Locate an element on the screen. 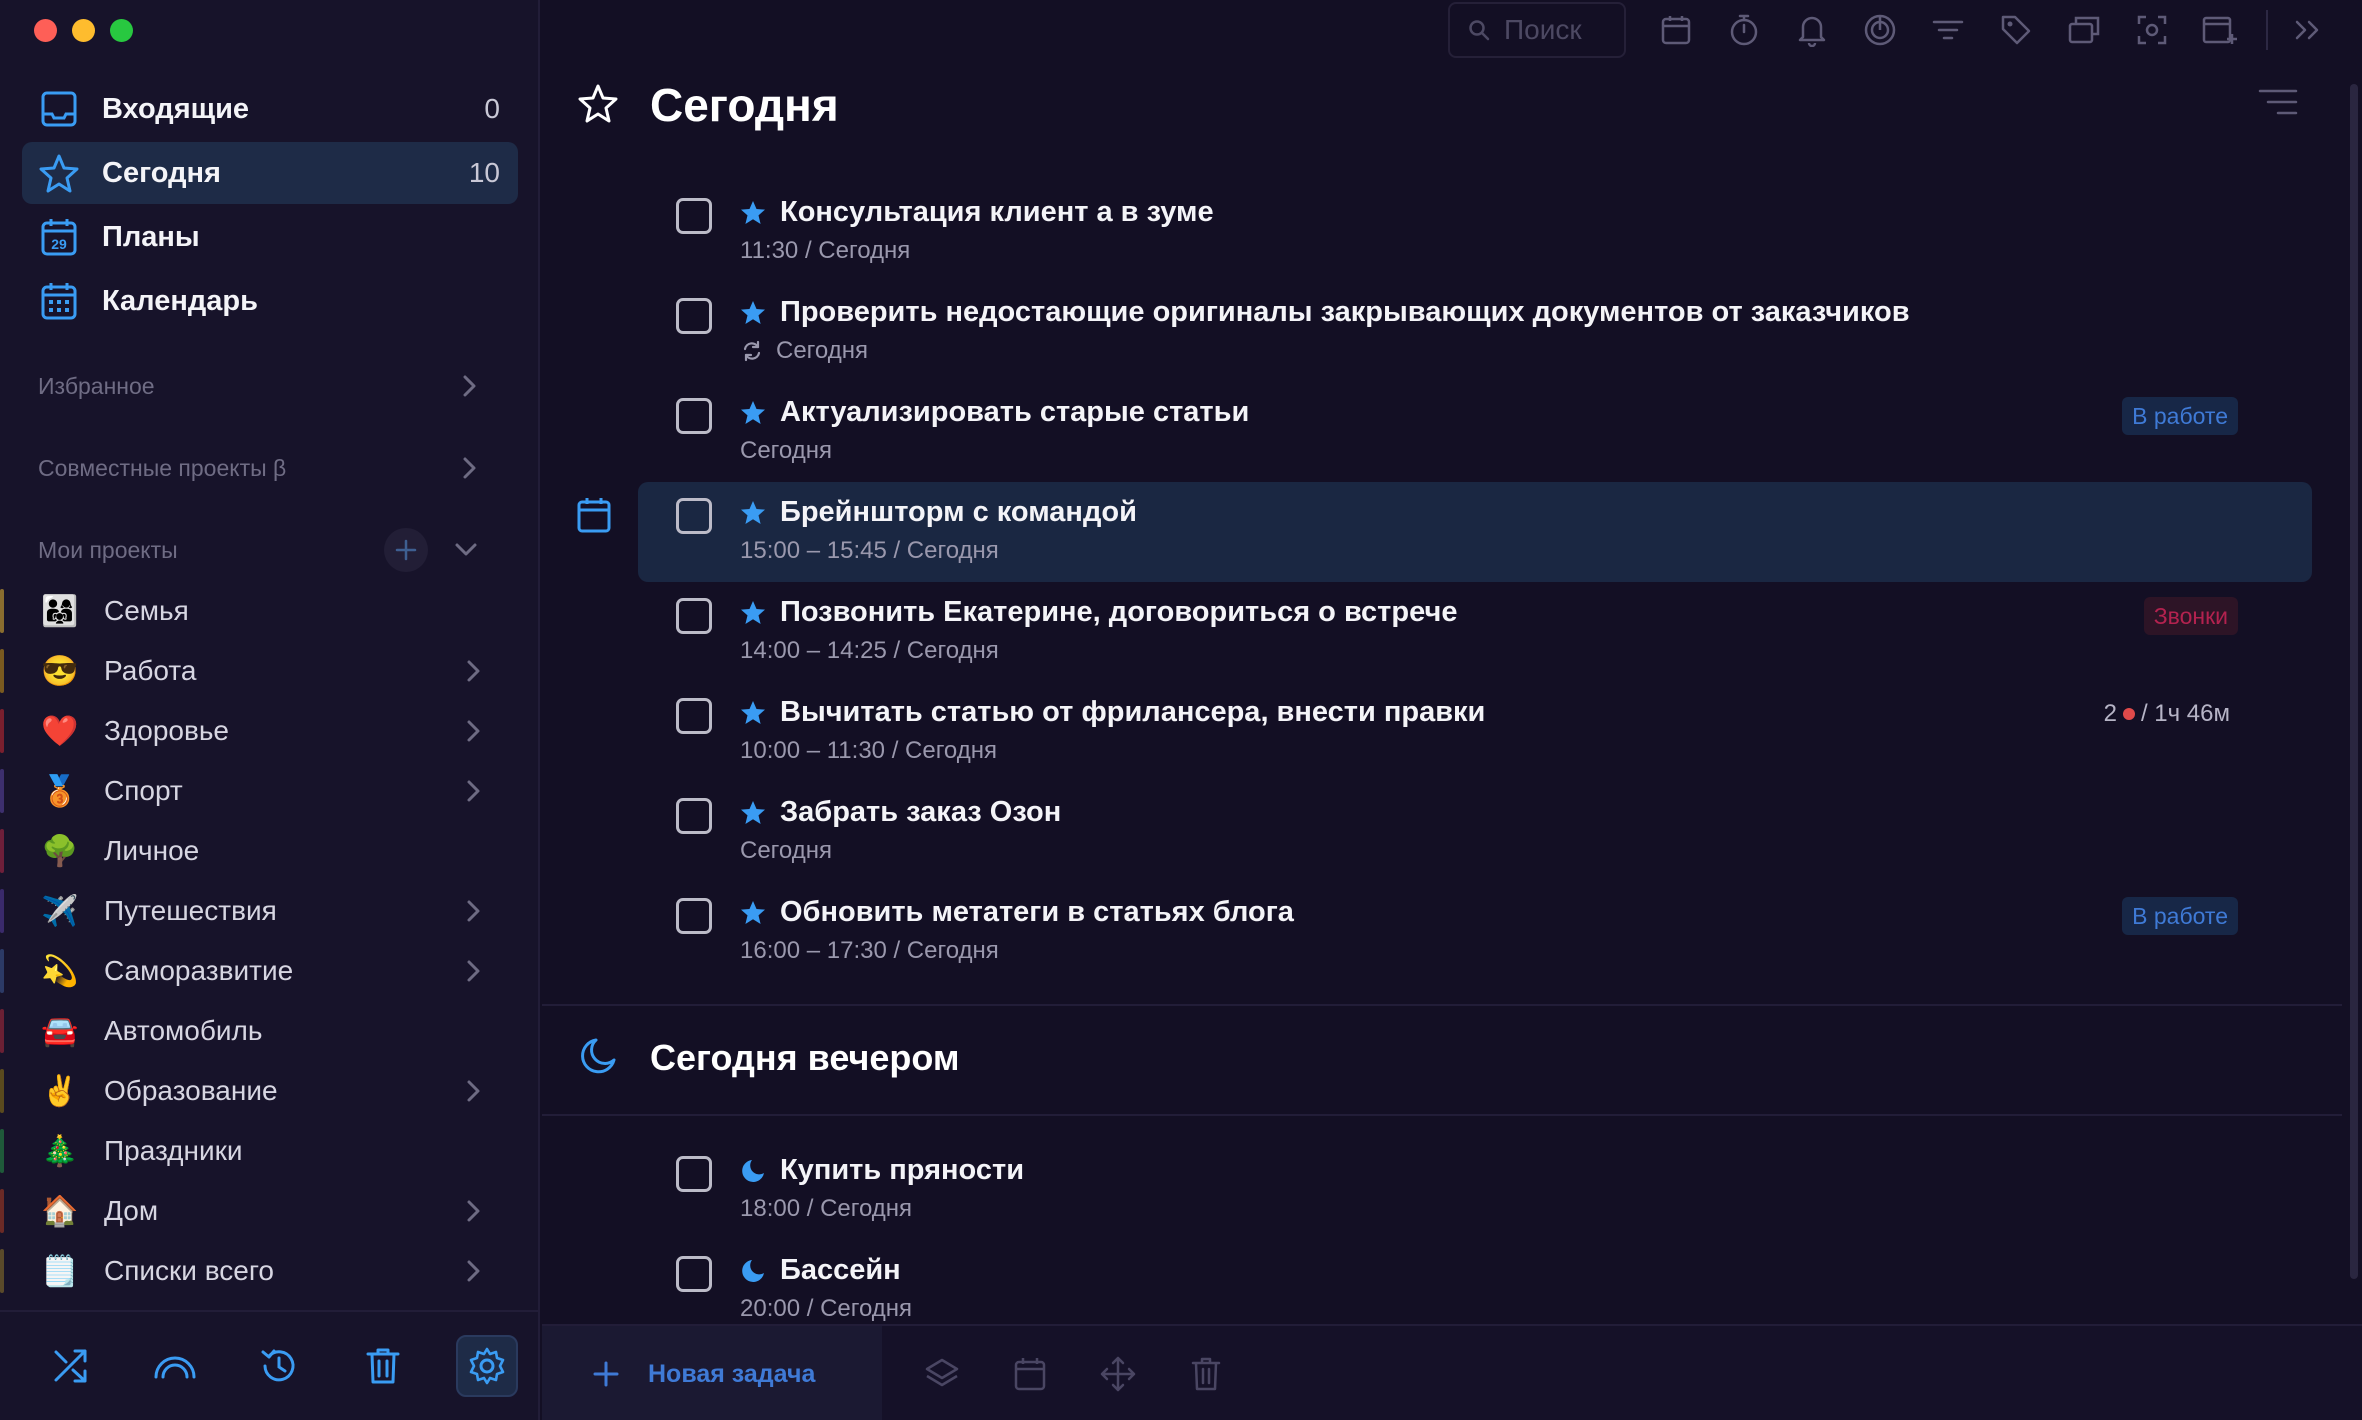 This screenshot has width=2362, height=1420. task-meta: 18:00 / Сегодня is located at coordinates (1526, 1209).